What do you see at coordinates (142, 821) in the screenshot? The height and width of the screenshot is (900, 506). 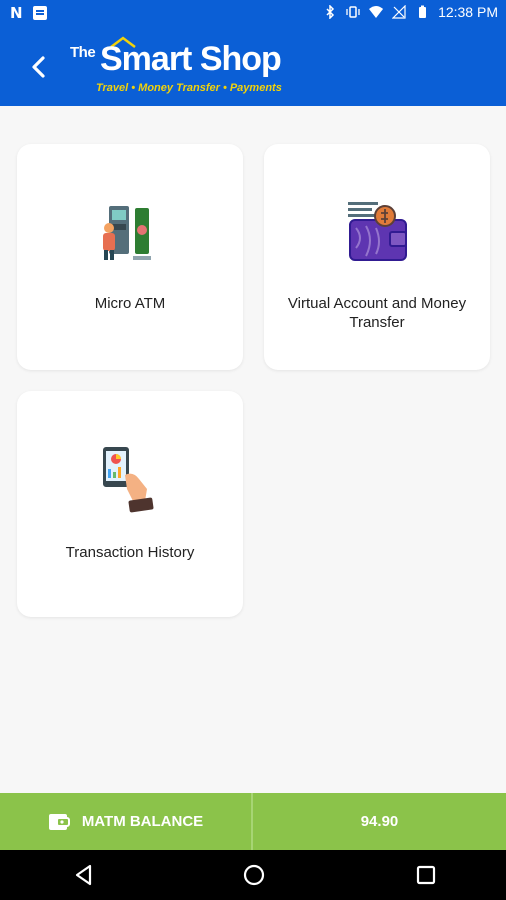 I see `balance-label: MATM BALANCE` at bounding box center [142, 821].